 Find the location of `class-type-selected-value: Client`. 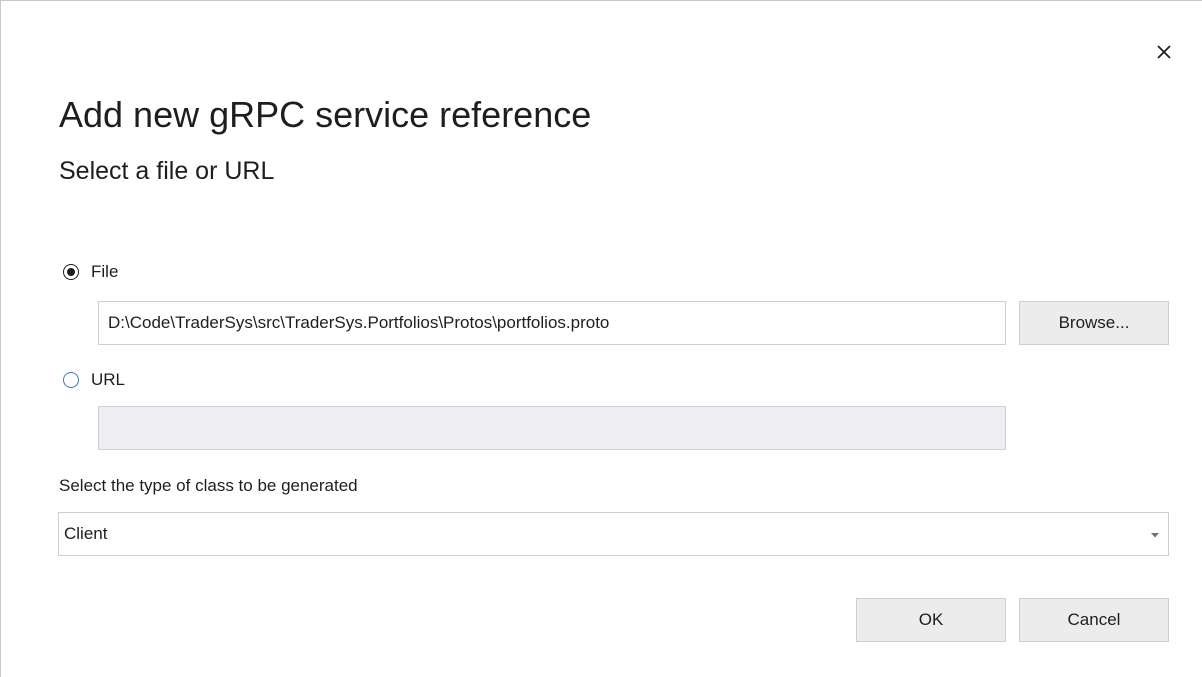

class-type-selected-value: Client is located at coordinates (86, 533).